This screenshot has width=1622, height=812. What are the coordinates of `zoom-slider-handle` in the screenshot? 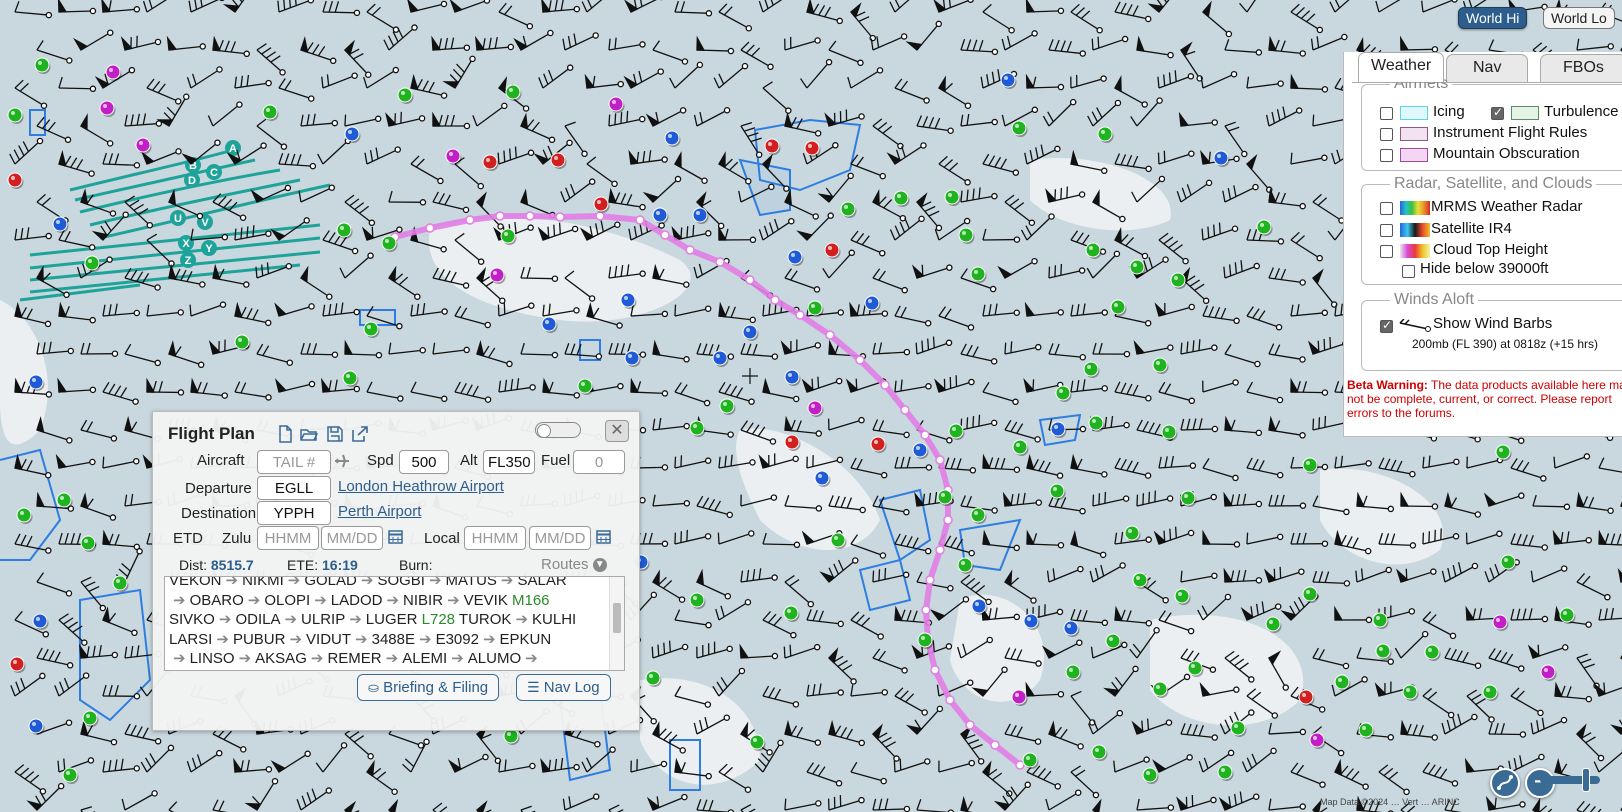 It's located at (1586, 780).